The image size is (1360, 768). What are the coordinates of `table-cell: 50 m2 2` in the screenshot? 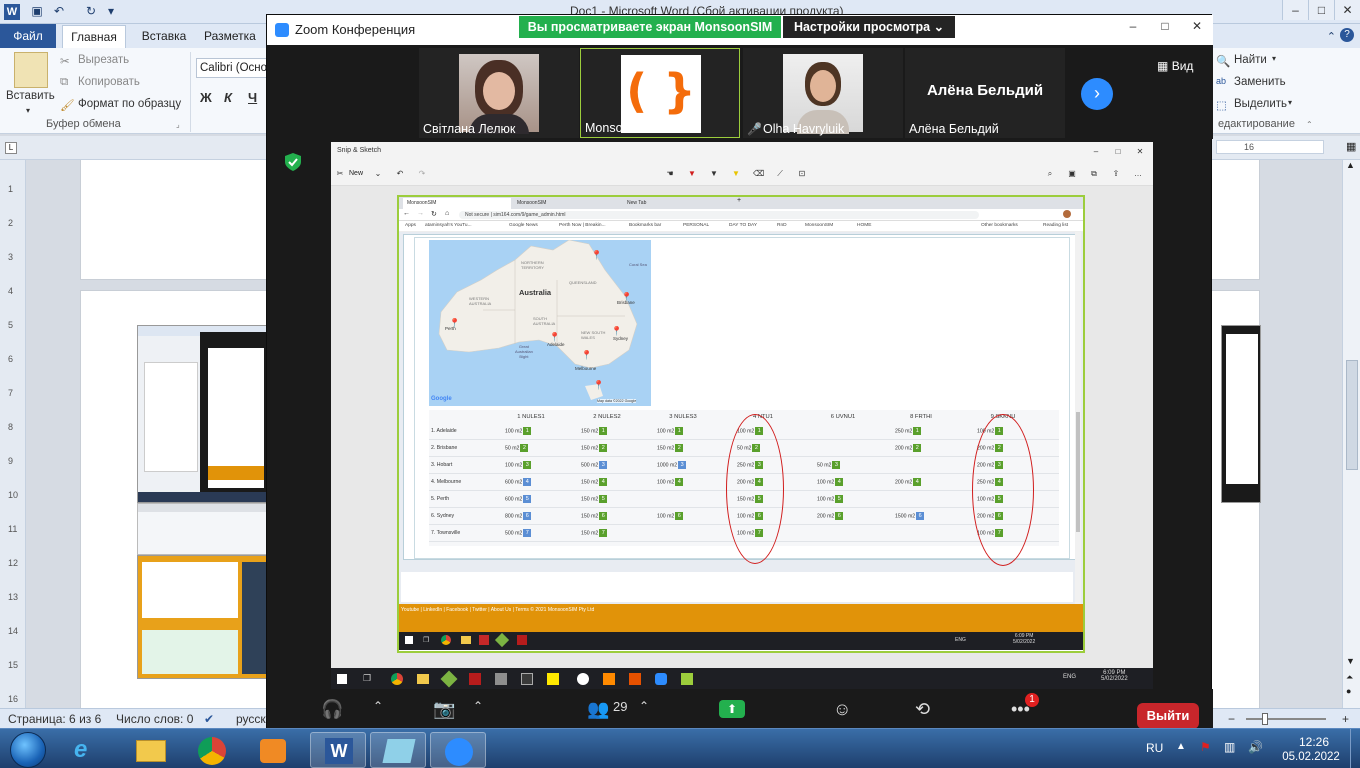 It's located at (517, 448).